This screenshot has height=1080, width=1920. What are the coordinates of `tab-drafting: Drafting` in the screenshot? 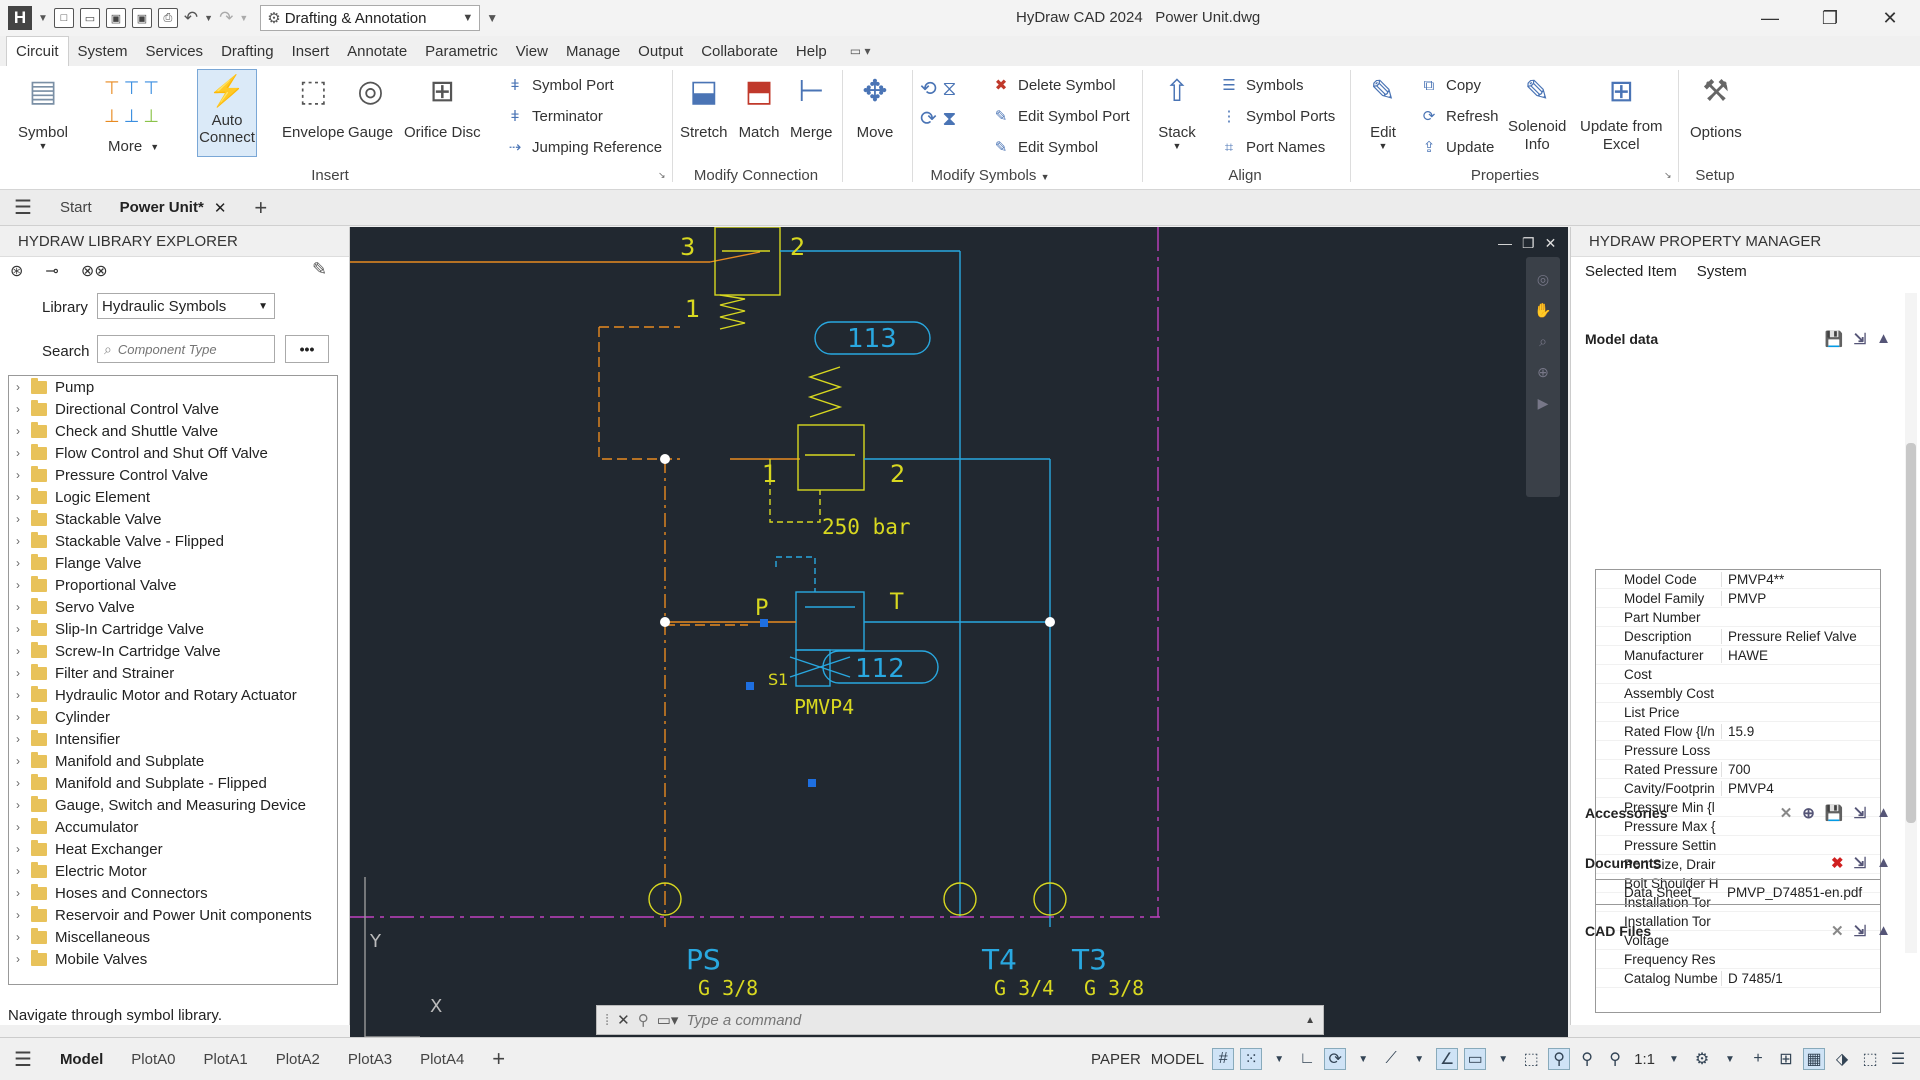 It's located at (247, 51).